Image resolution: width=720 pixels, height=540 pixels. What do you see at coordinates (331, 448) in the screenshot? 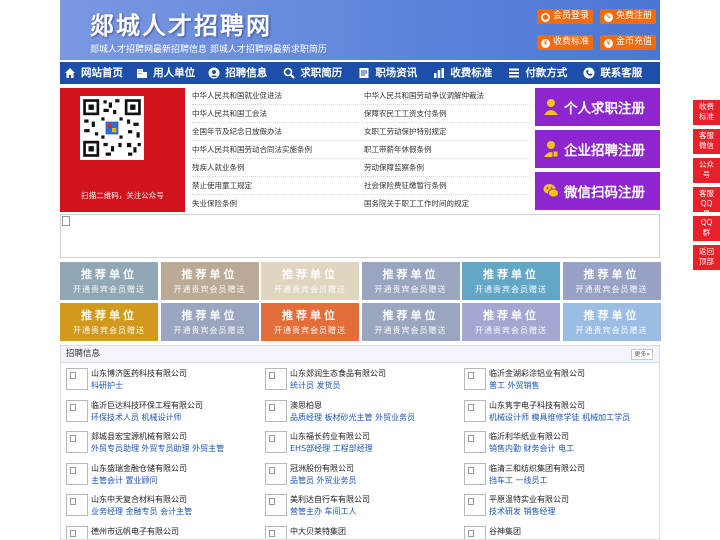
I see `job-titles: EHS部经理 工程部经理` at bounding box center [331, 448].